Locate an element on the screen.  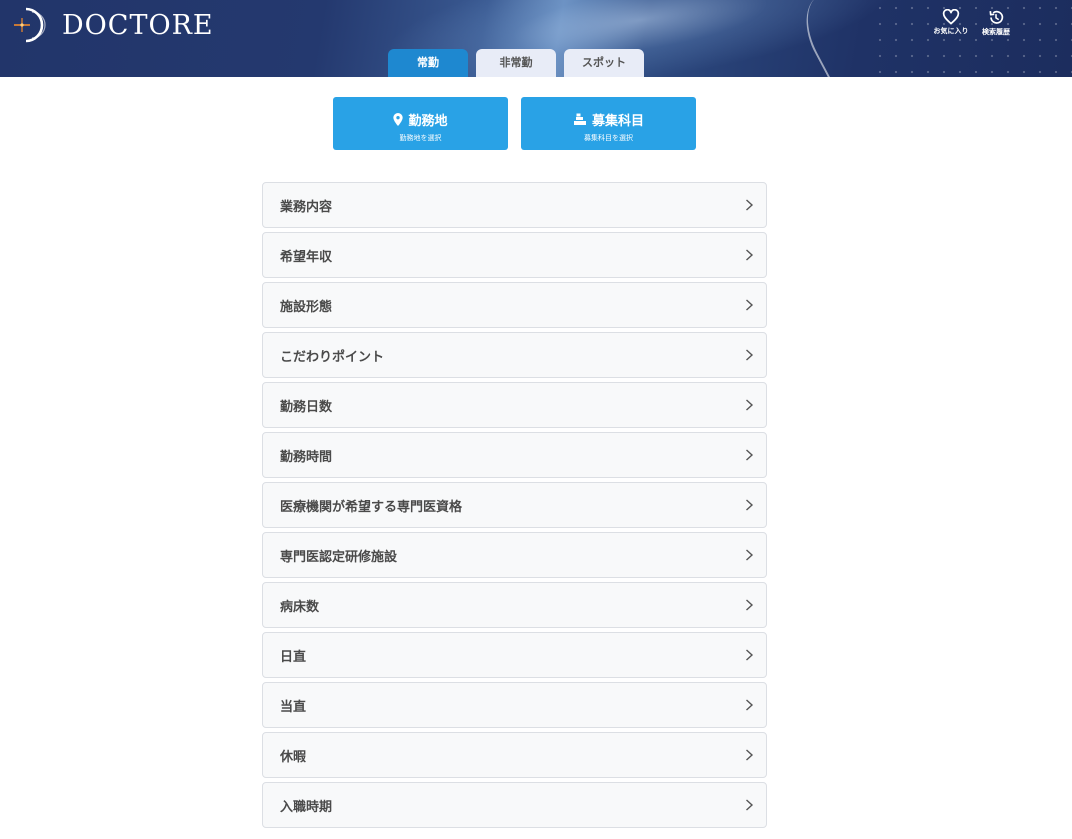
search-history-button: 検索履歴 is located at coordinates (996, 23).